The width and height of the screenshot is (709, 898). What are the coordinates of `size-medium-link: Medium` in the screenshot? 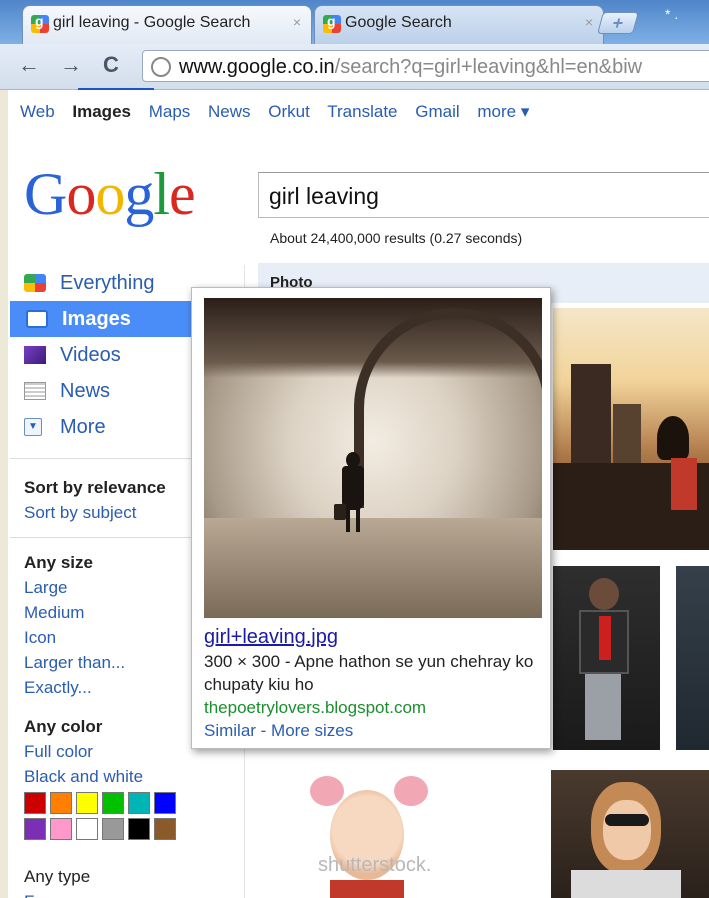 It's located at (74, 612).